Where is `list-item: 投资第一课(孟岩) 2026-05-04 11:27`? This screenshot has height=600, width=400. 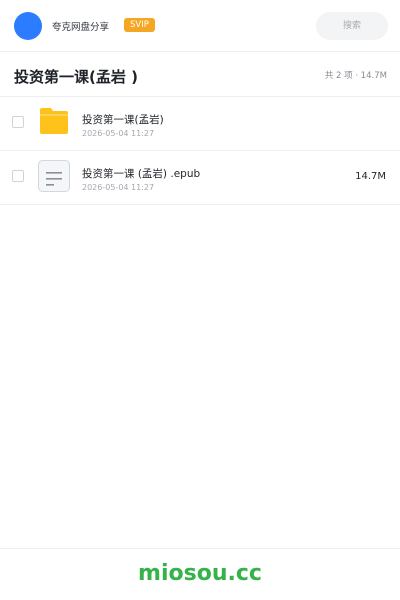 list-item: 投资第一课(孟岩) 2026-05-04 11:27 is located at coordinates (200, 124).